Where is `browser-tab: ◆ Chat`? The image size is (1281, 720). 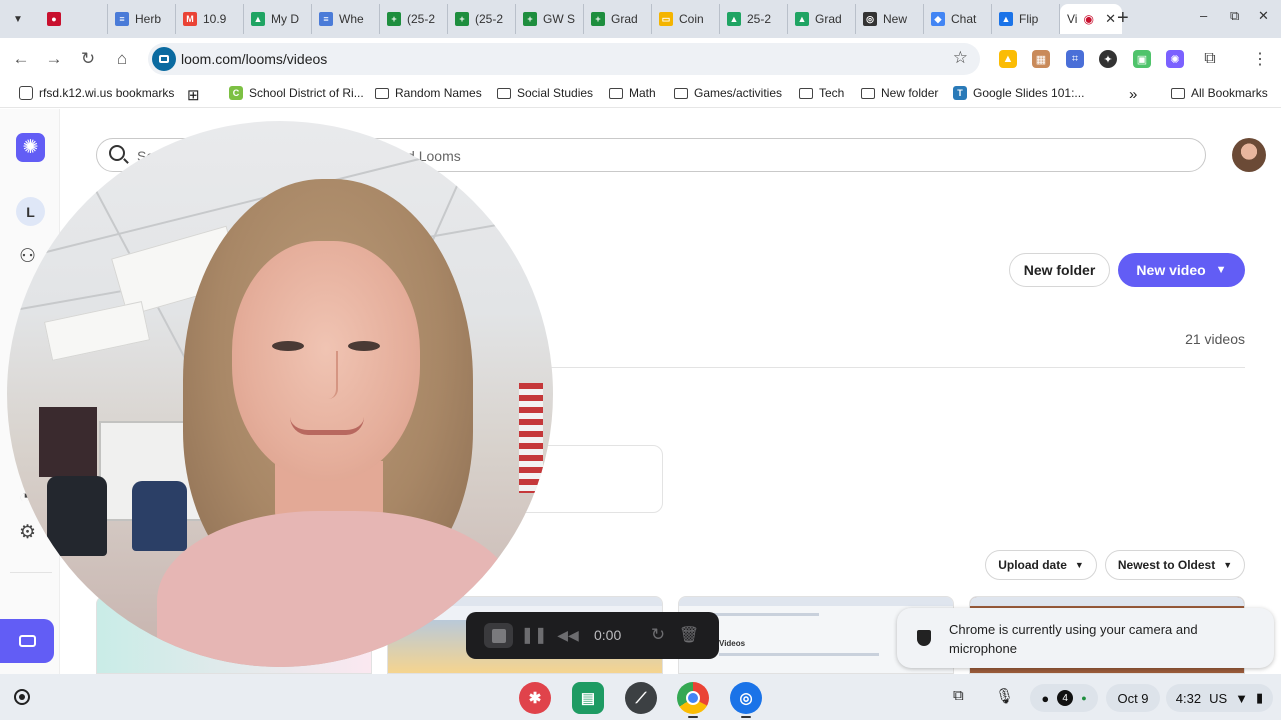
browser-tab: ◆ Chat is located at coordinates (958, 19).